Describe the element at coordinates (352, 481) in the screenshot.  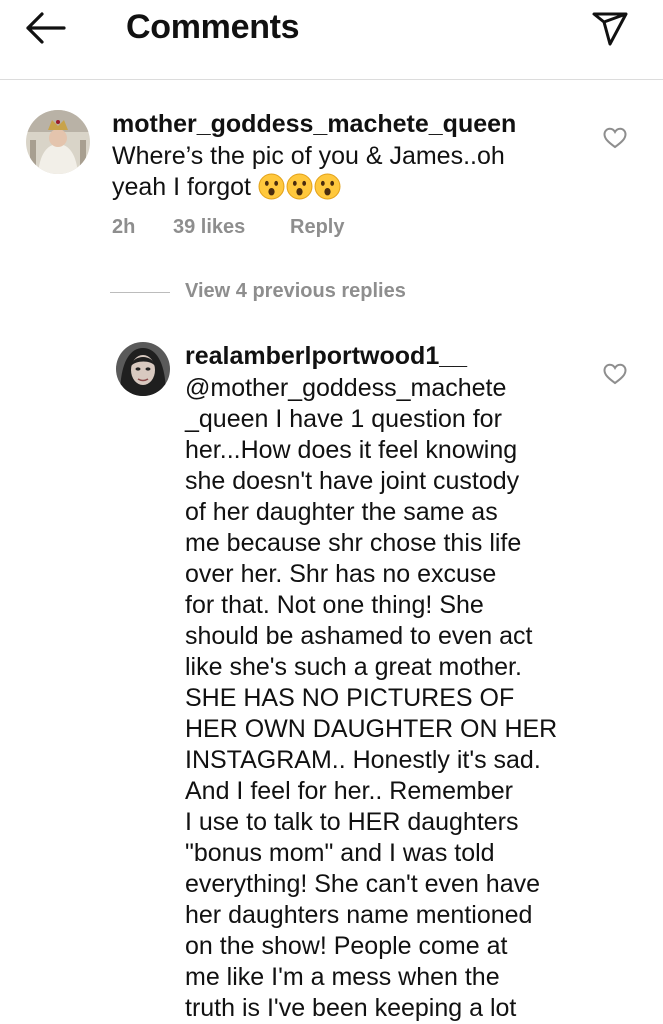
I see `reply-text-line: she doesn't have joint custody` at that location.